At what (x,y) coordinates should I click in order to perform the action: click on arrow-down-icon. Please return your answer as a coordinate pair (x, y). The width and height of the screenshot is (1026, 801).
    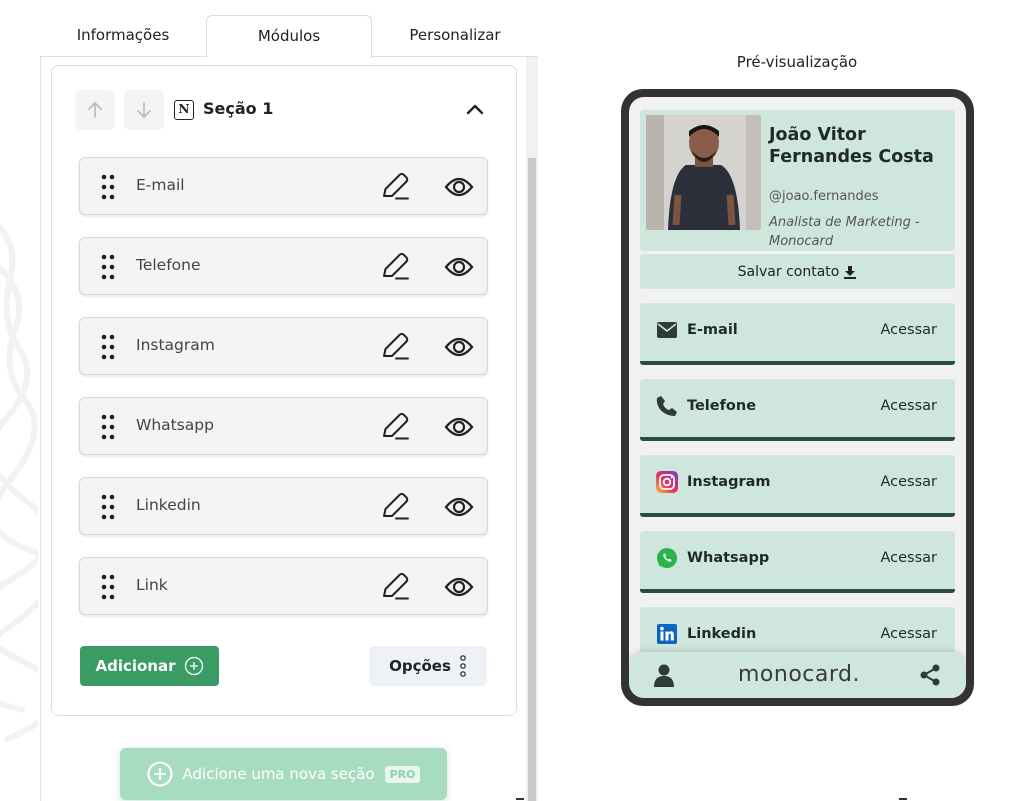
    Looking at the image, I should click on (144, 110).